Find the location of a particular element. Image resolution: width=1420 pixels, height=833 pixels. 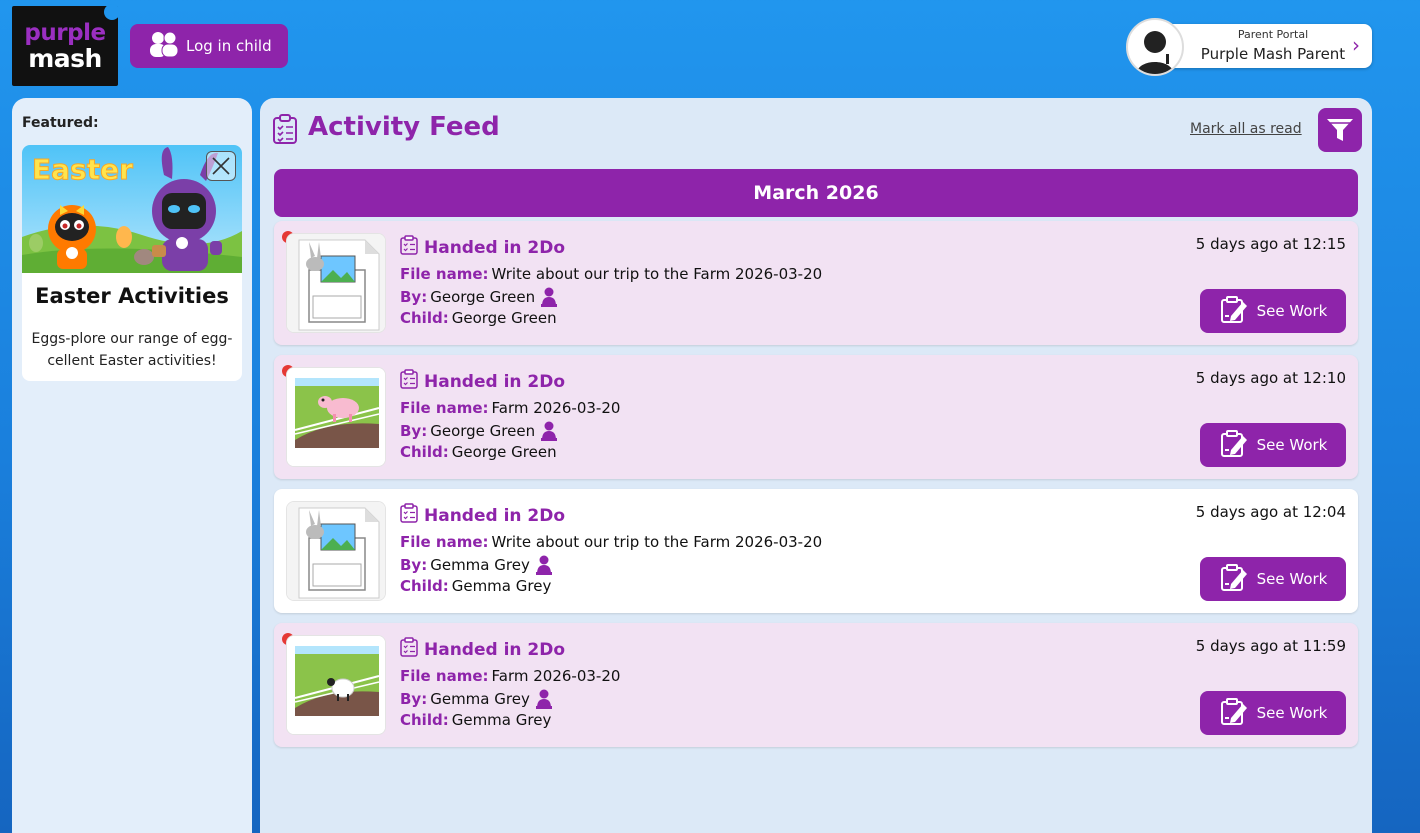

close-icon is located at coordinates (221, 166).